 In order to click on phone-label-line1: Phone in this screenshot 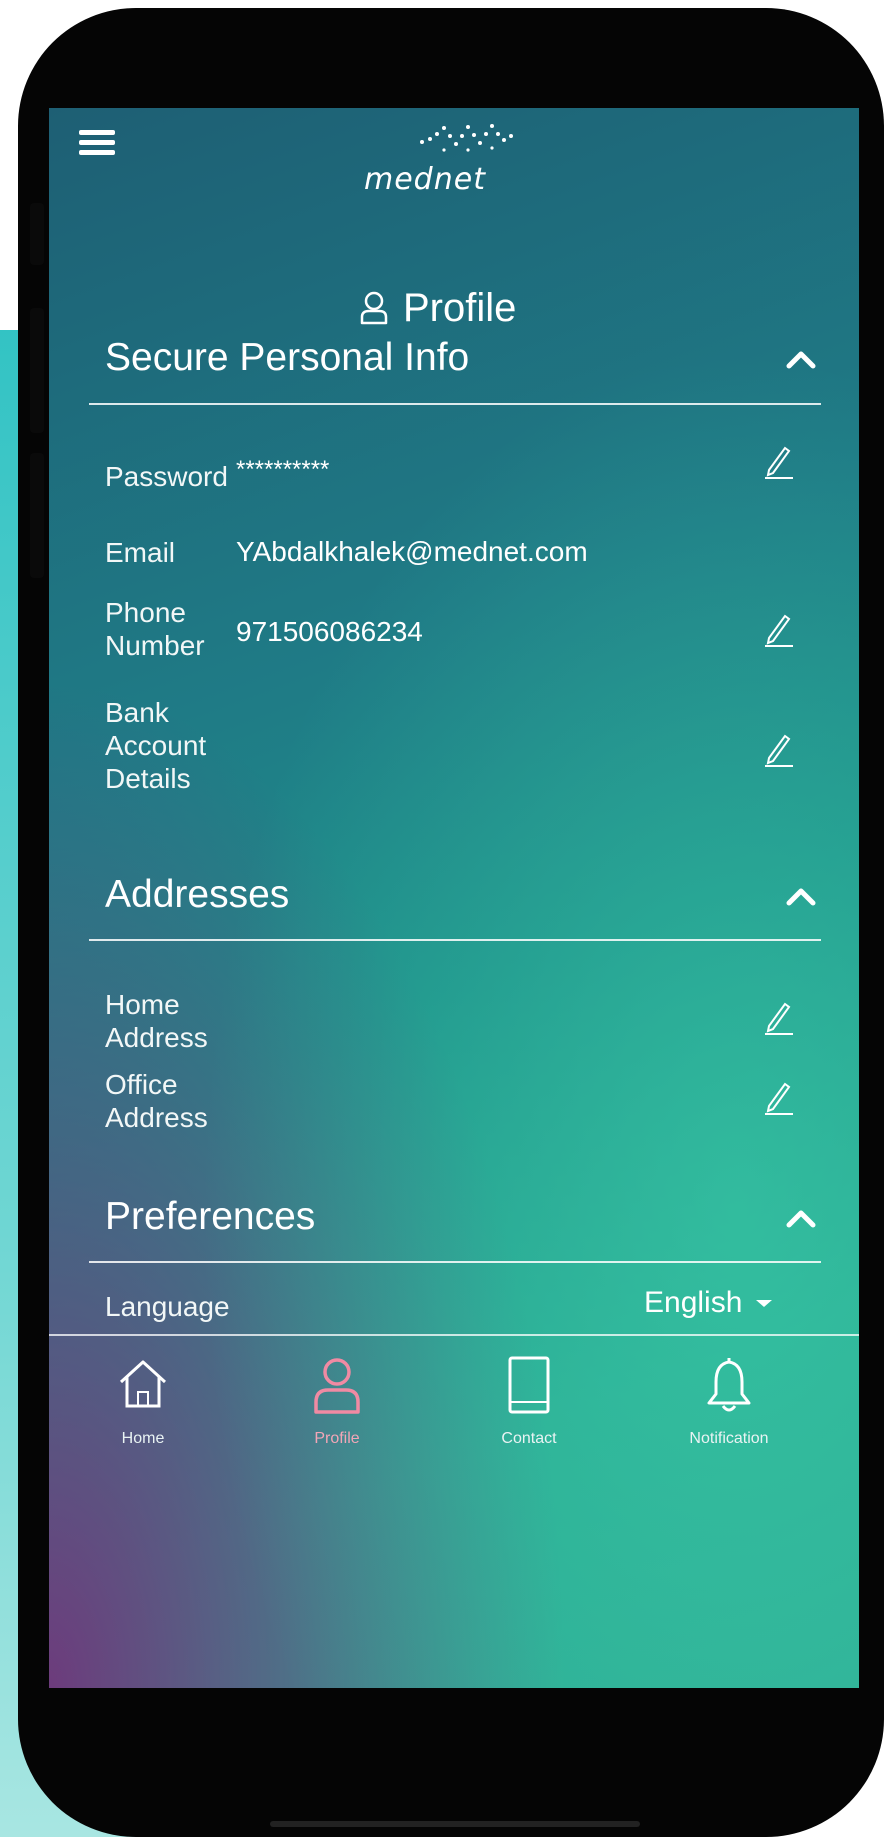, I will do `click(145, 612)`.